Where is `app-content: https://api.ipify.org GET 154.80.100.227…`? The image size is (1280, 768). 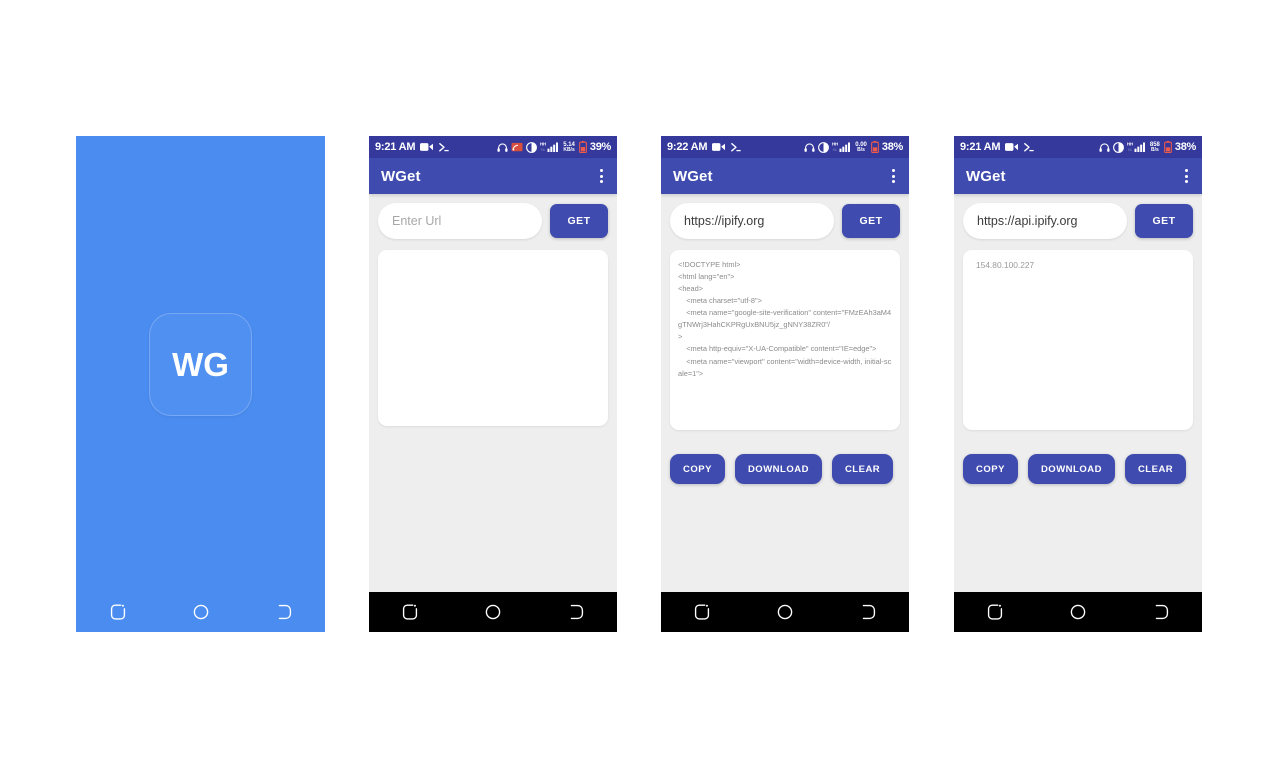
app-content: https://api.ipify.org GET 154.80.100.227… is located at coordinates (1078, 393).